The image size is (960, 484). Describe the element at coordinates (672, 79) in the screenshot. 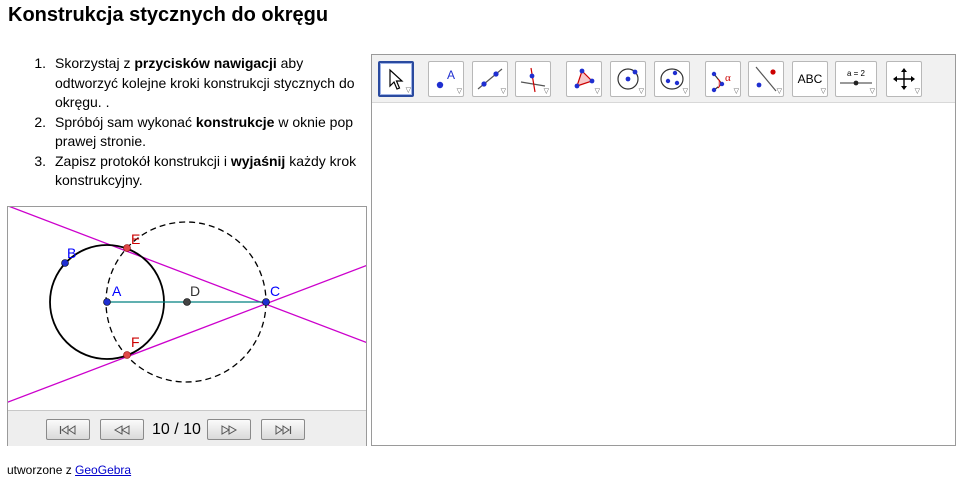

I see `conic-tool: ▽` at that location.